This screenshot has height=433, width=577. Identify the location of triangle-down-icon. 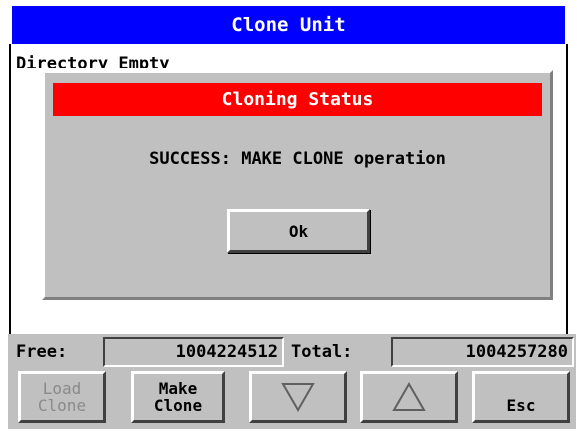
(298, 397).